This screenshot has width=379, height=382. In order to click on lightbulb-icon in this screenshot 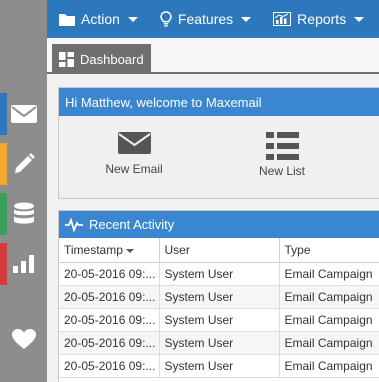, I will do `click(166, 19)`.